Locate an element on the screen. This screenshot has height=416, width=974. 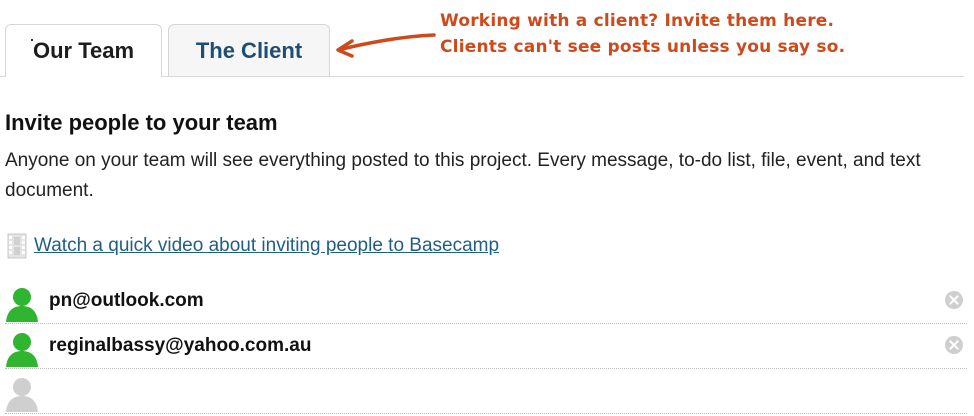
tab-the-client: The Client is located at coordinates (249, 50).